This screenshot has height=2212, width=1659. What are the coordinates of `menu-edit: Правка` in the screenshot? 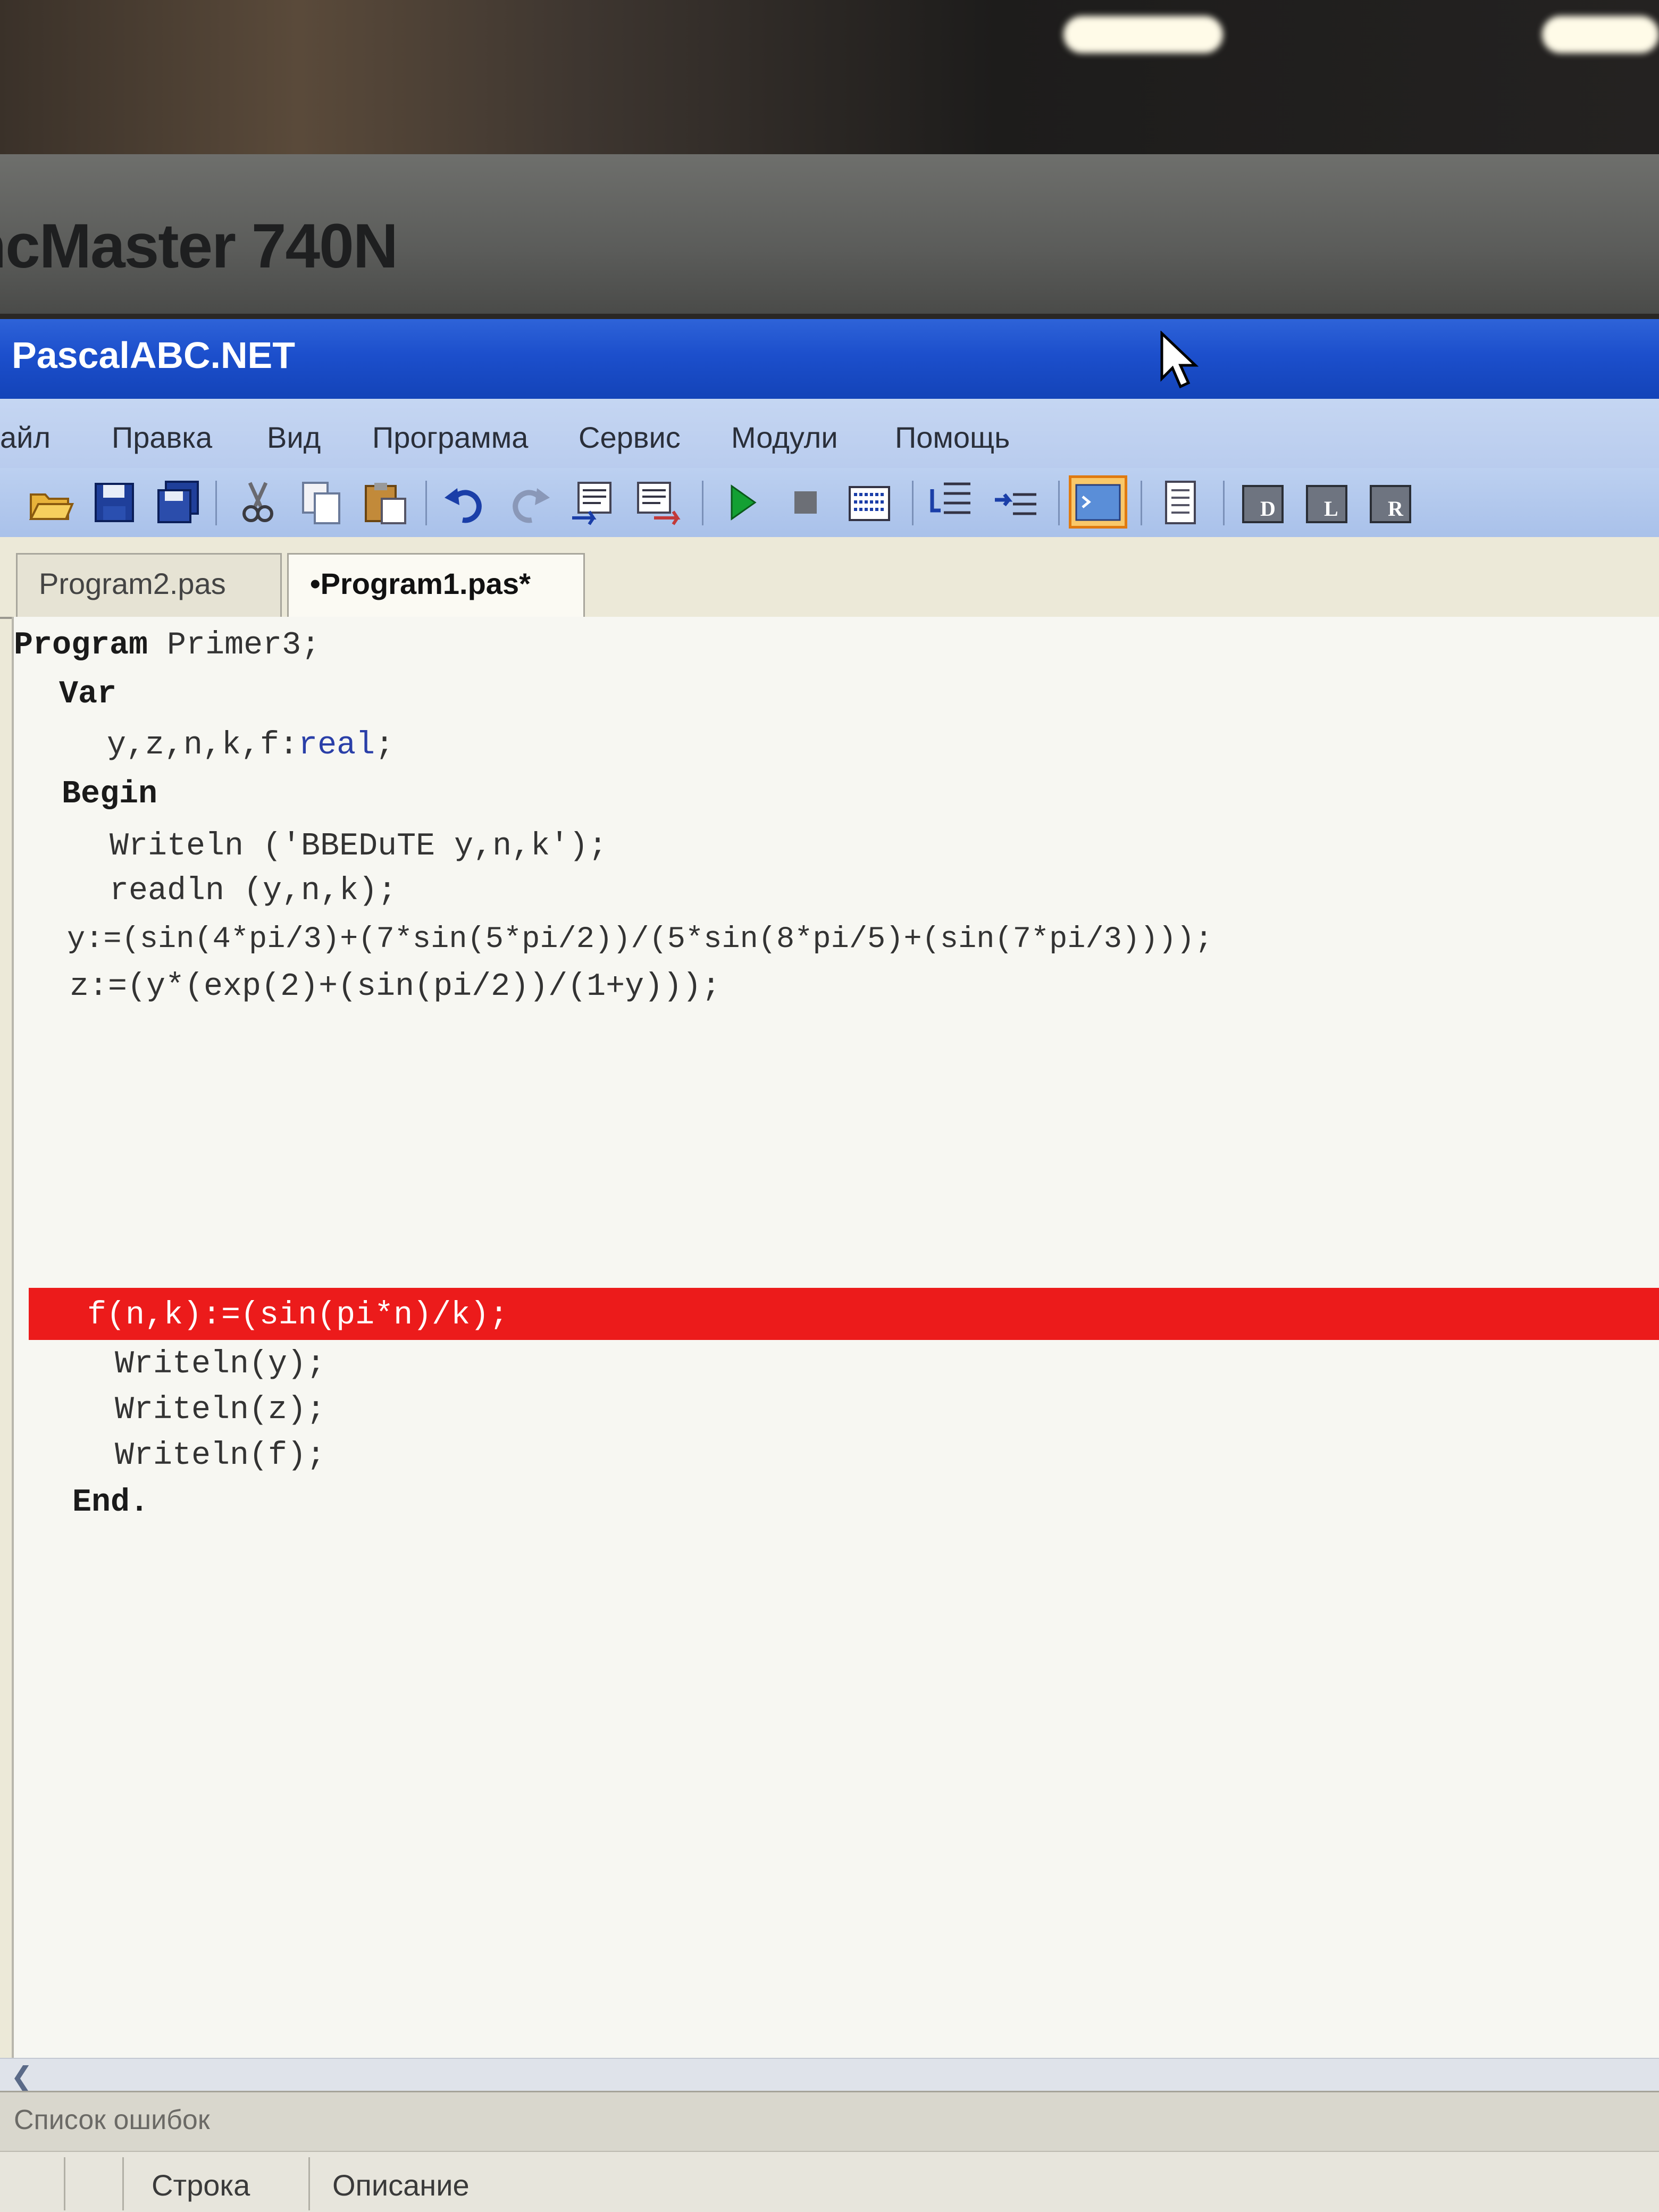 It's located at (162, 437).